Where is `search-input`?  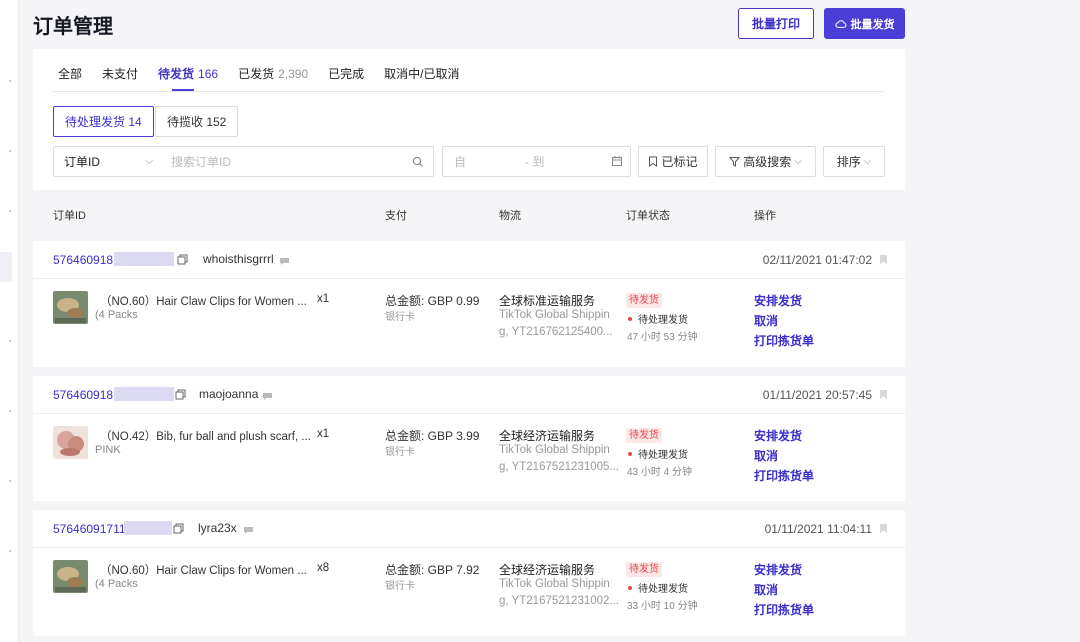
search-input is located at coordinates (283, 161).